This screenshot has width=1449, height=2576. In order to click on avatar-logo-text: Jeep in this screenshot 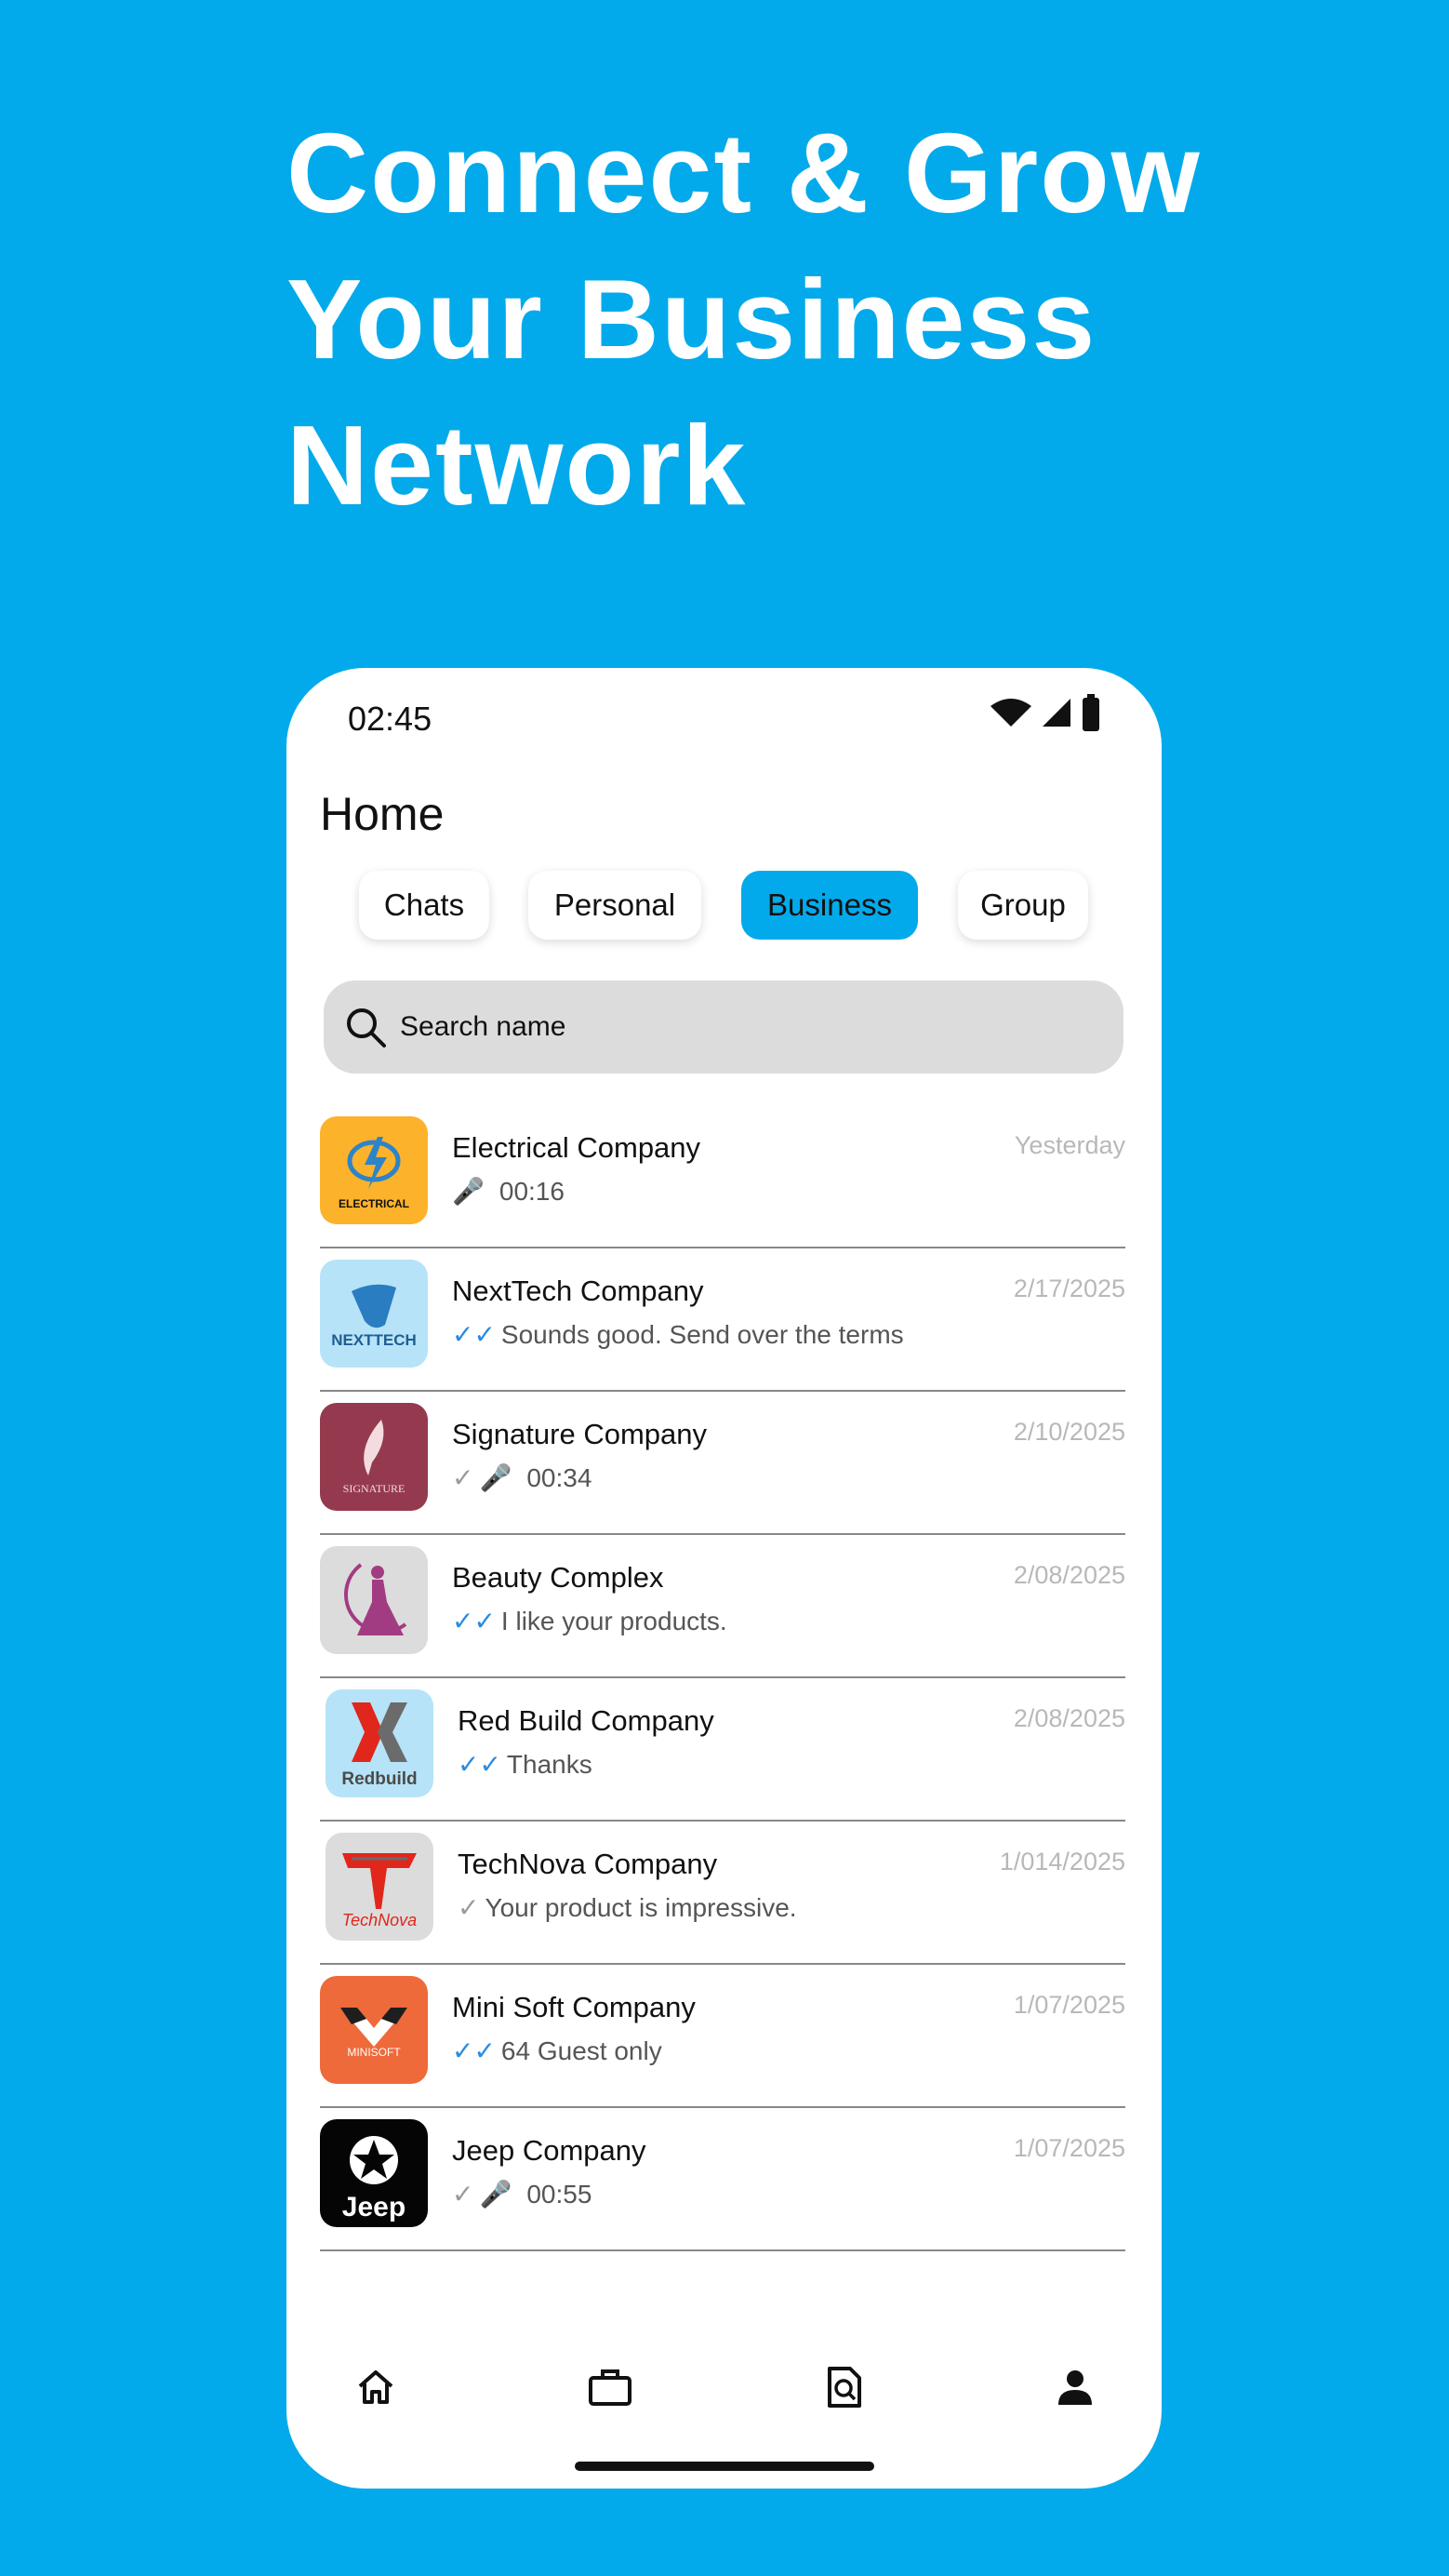, I will do `click(374, 2207)`.